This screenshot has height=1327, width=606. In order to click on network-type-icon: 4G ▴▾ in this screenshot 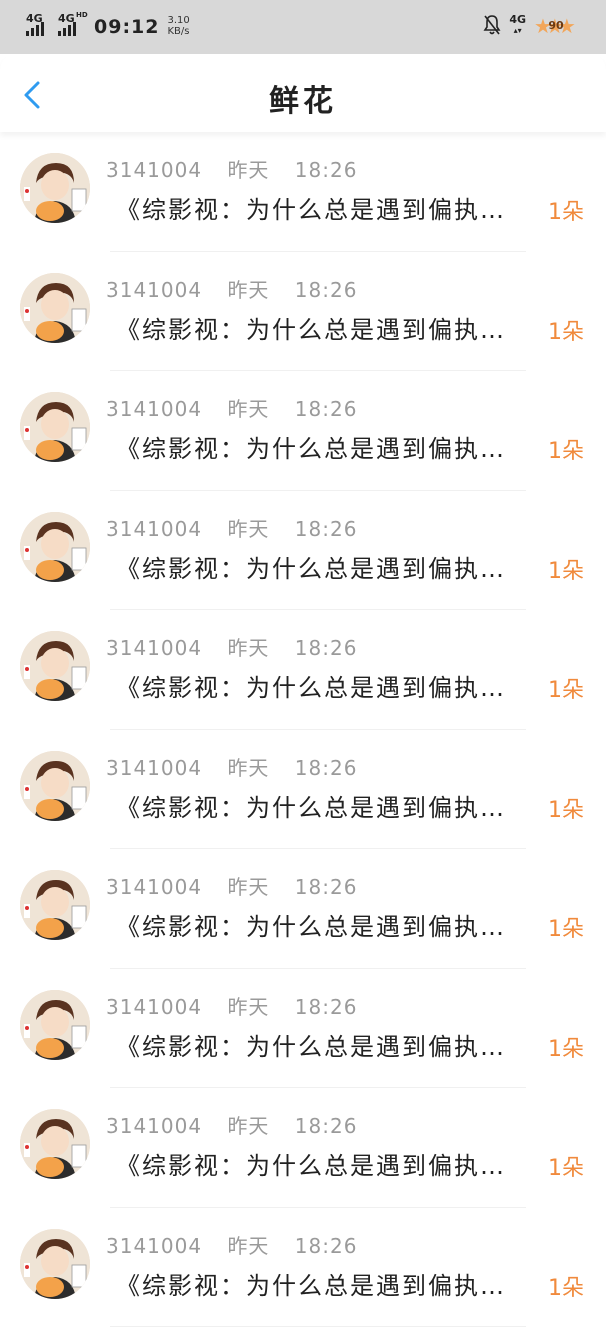, I will do `click(517, 25)`.